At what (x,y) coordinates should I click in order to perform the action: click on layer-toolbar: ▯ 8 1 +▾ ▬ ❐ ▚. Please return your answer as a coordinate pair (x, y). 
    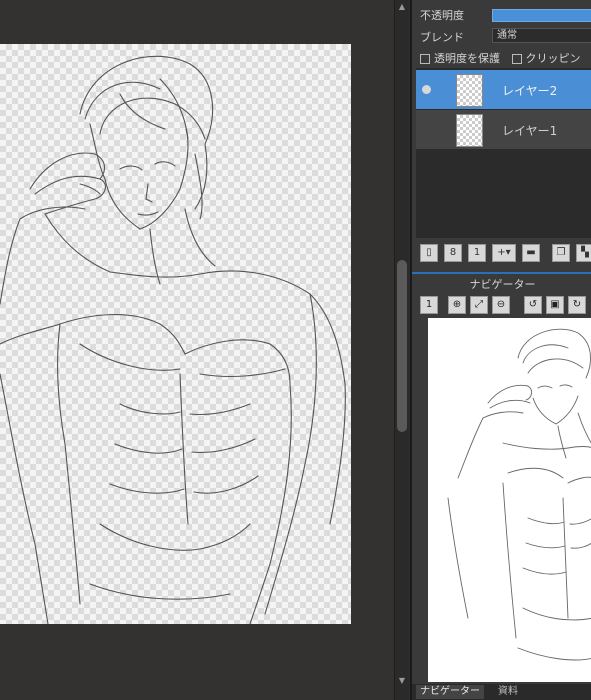
    Looking at the image, I should click on (503, 255).